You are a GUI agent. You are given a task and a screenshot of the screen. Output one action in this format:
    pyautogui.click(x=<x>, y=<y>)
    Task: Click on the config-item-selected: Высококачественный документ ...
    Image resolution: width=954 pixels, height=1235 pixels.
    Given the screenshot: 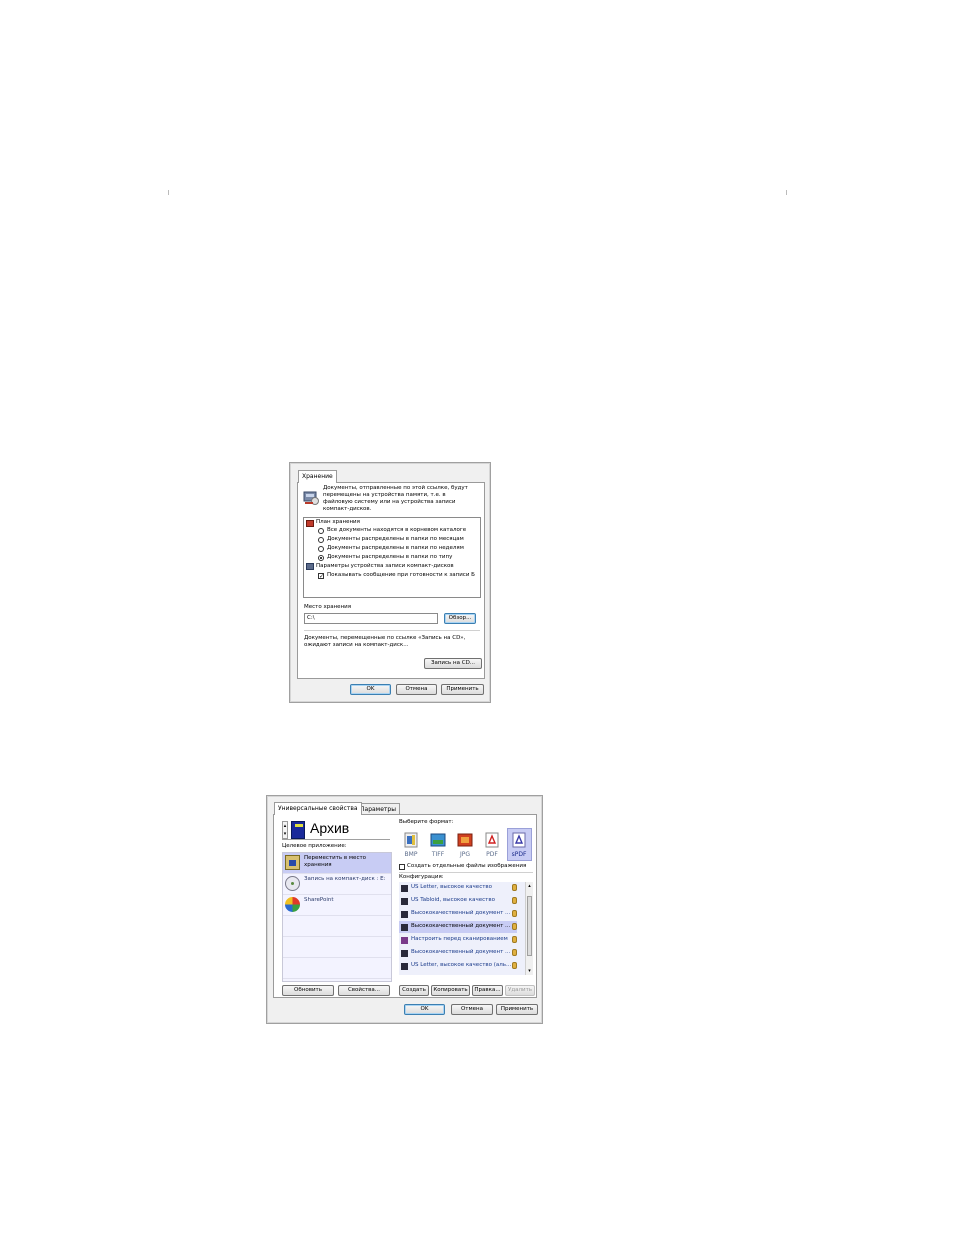 What is the action you would take?
    pyautogui.click(x=458, y=927)
    